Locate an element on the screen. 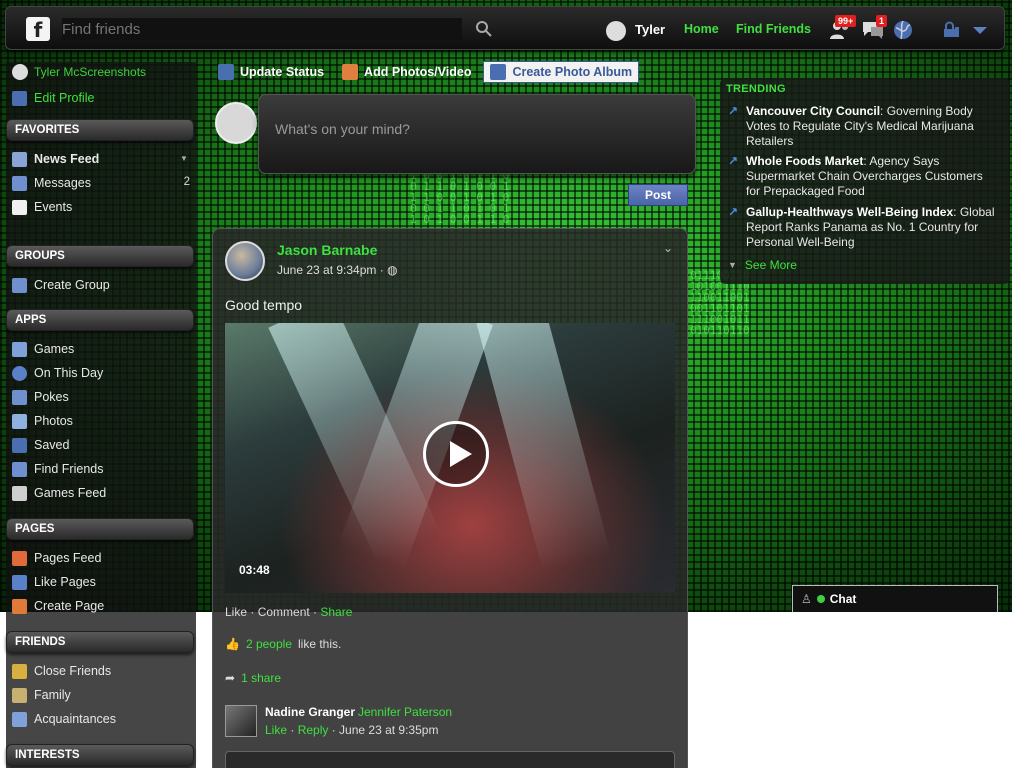 Image resolution: width=1024 pixels, height=768 pixels. see-more-link: ▼ See More is located at coordinates (762, 265).